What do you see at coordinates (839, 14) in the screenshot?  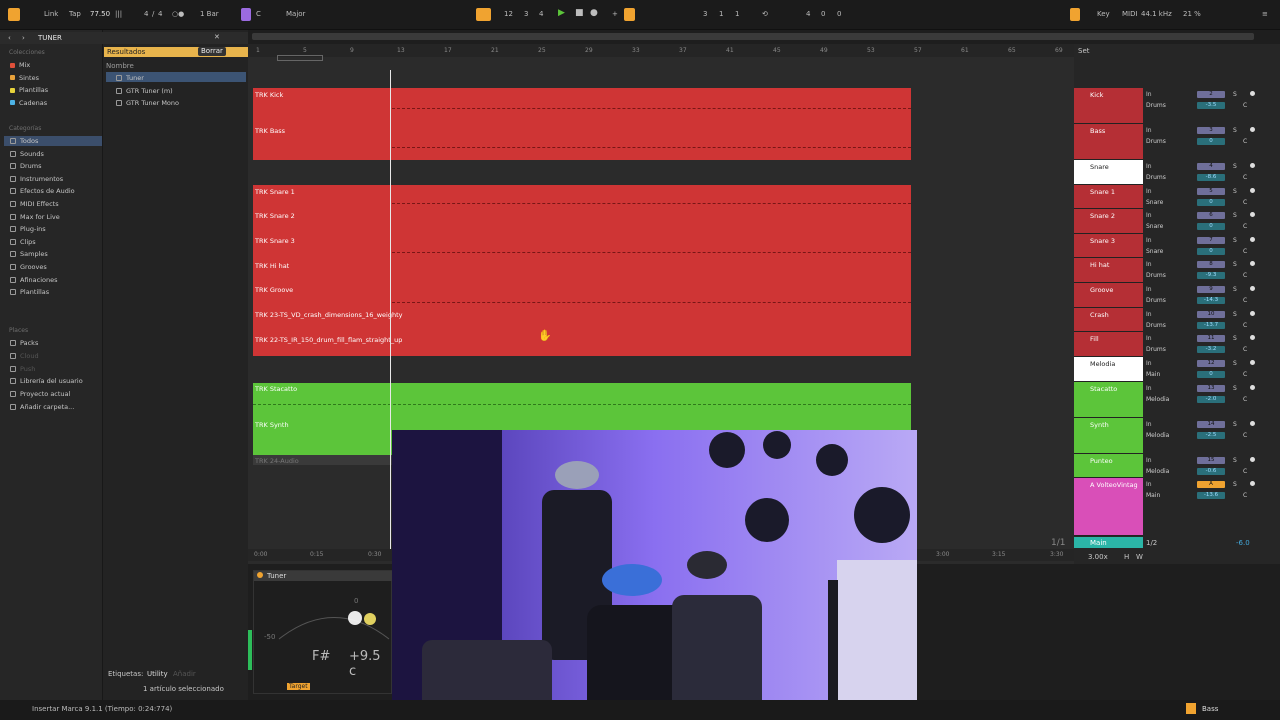 I see `loop-length-sixteenth: 0` at bounding box center [839, 14].